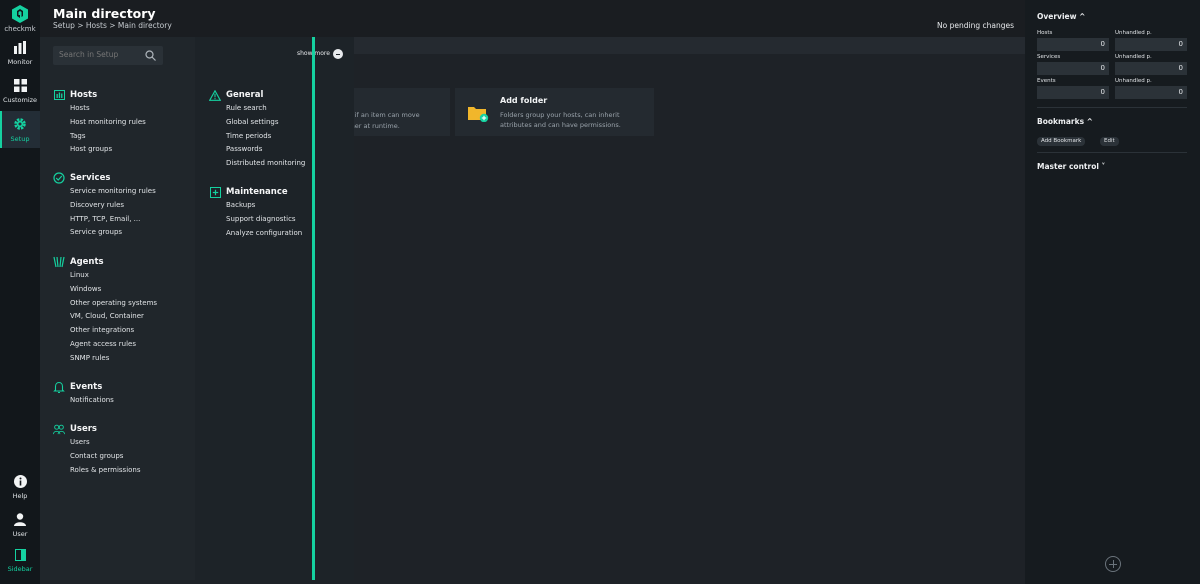  I want to click on active-indicator, so click(1, 129).